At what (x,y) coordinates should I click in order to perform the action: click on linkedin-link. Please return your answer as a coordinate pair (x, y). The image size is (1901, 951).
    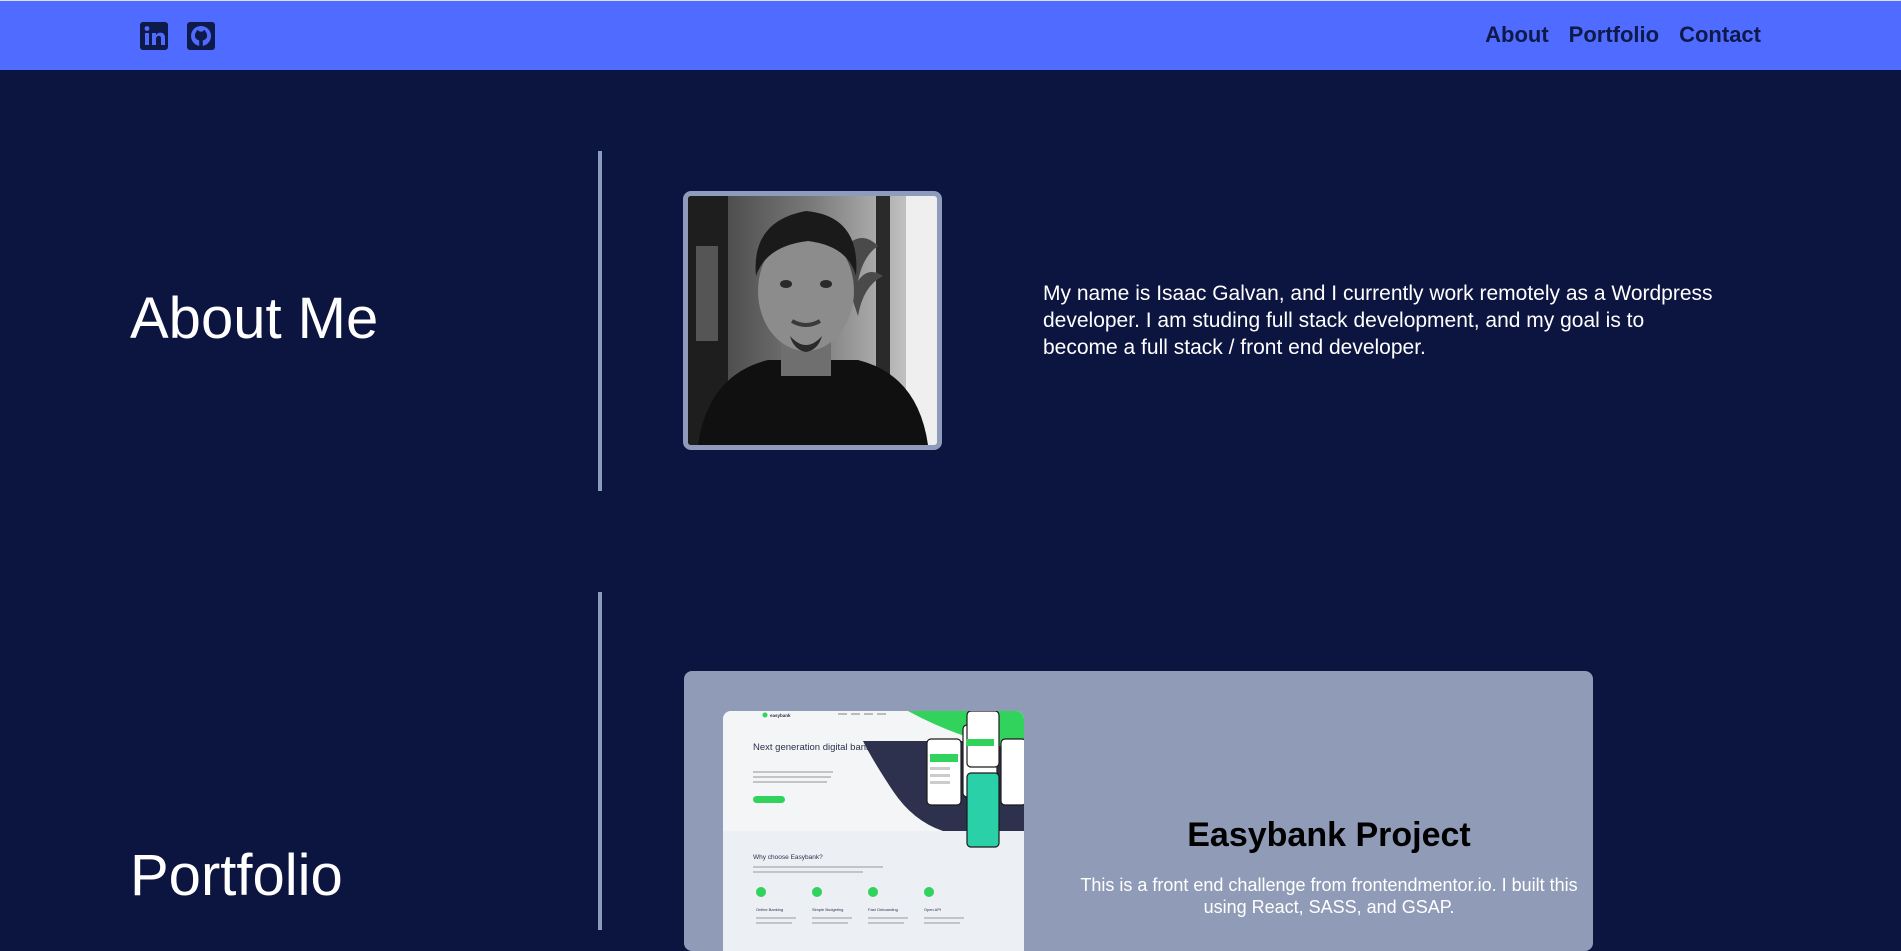
    Looking at the image, I should click on (154, 36).